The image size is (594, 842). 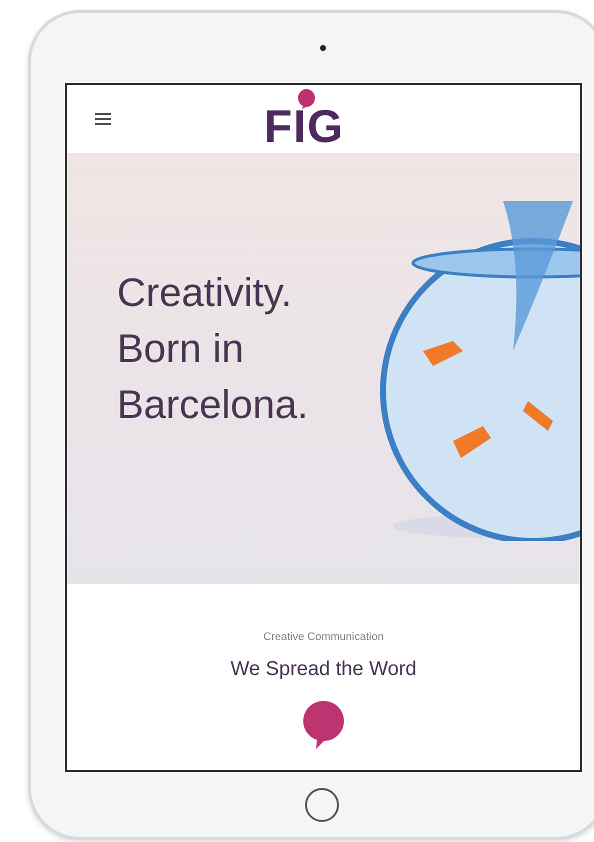 What do you see at coordinates (323, 669) in the screenshot?
I see `section-title: We Spread the Word` at bounding box center [323, 669].